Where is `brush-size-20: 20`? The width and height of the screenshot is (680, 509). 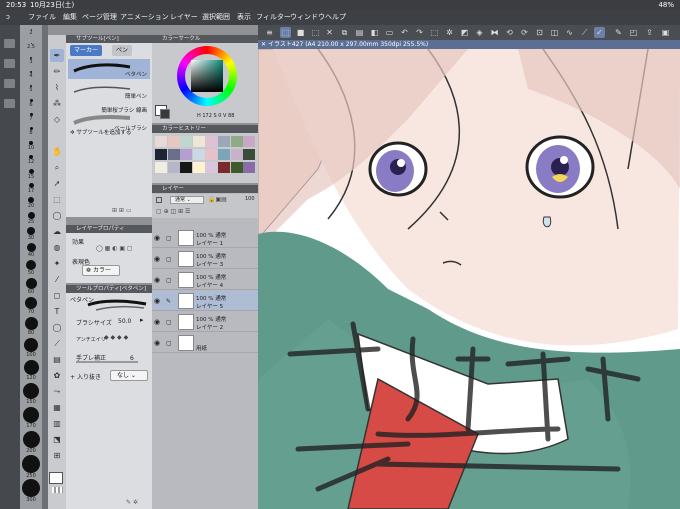
brush-size-20: 20 is located at coordinates (31, 203).